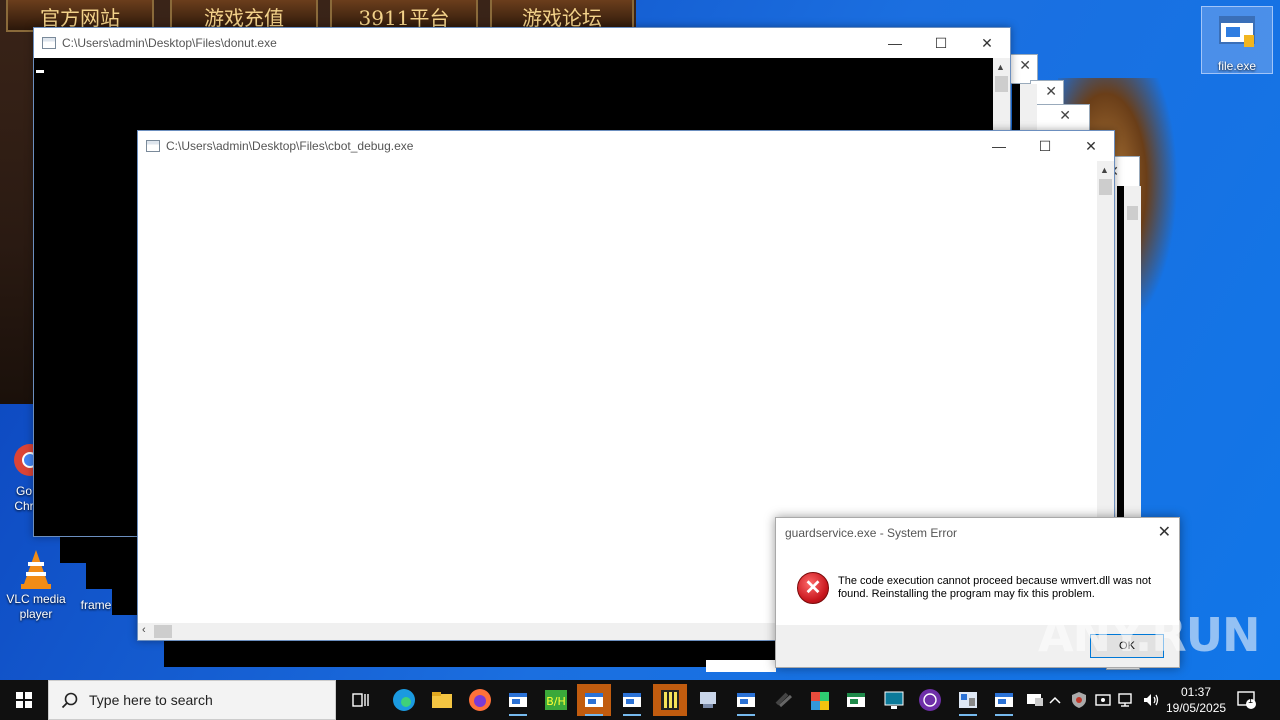  What do you see at coordinates (480, 700) in the screenshot?
I see `firefox-icon` at bounding box center [480, 700].